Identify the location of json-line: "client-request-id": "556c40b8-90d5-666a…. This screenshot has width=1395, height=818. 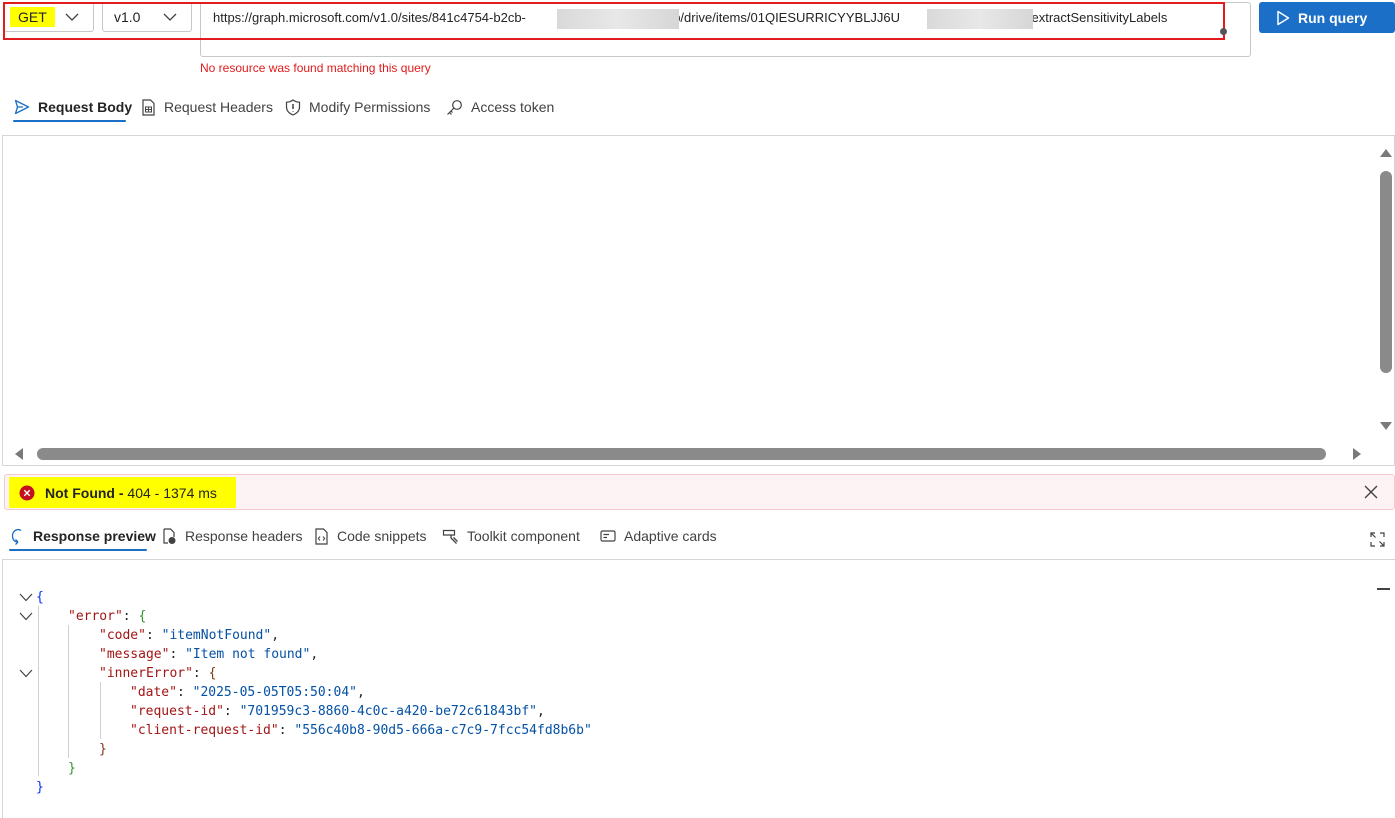
(361, 730).